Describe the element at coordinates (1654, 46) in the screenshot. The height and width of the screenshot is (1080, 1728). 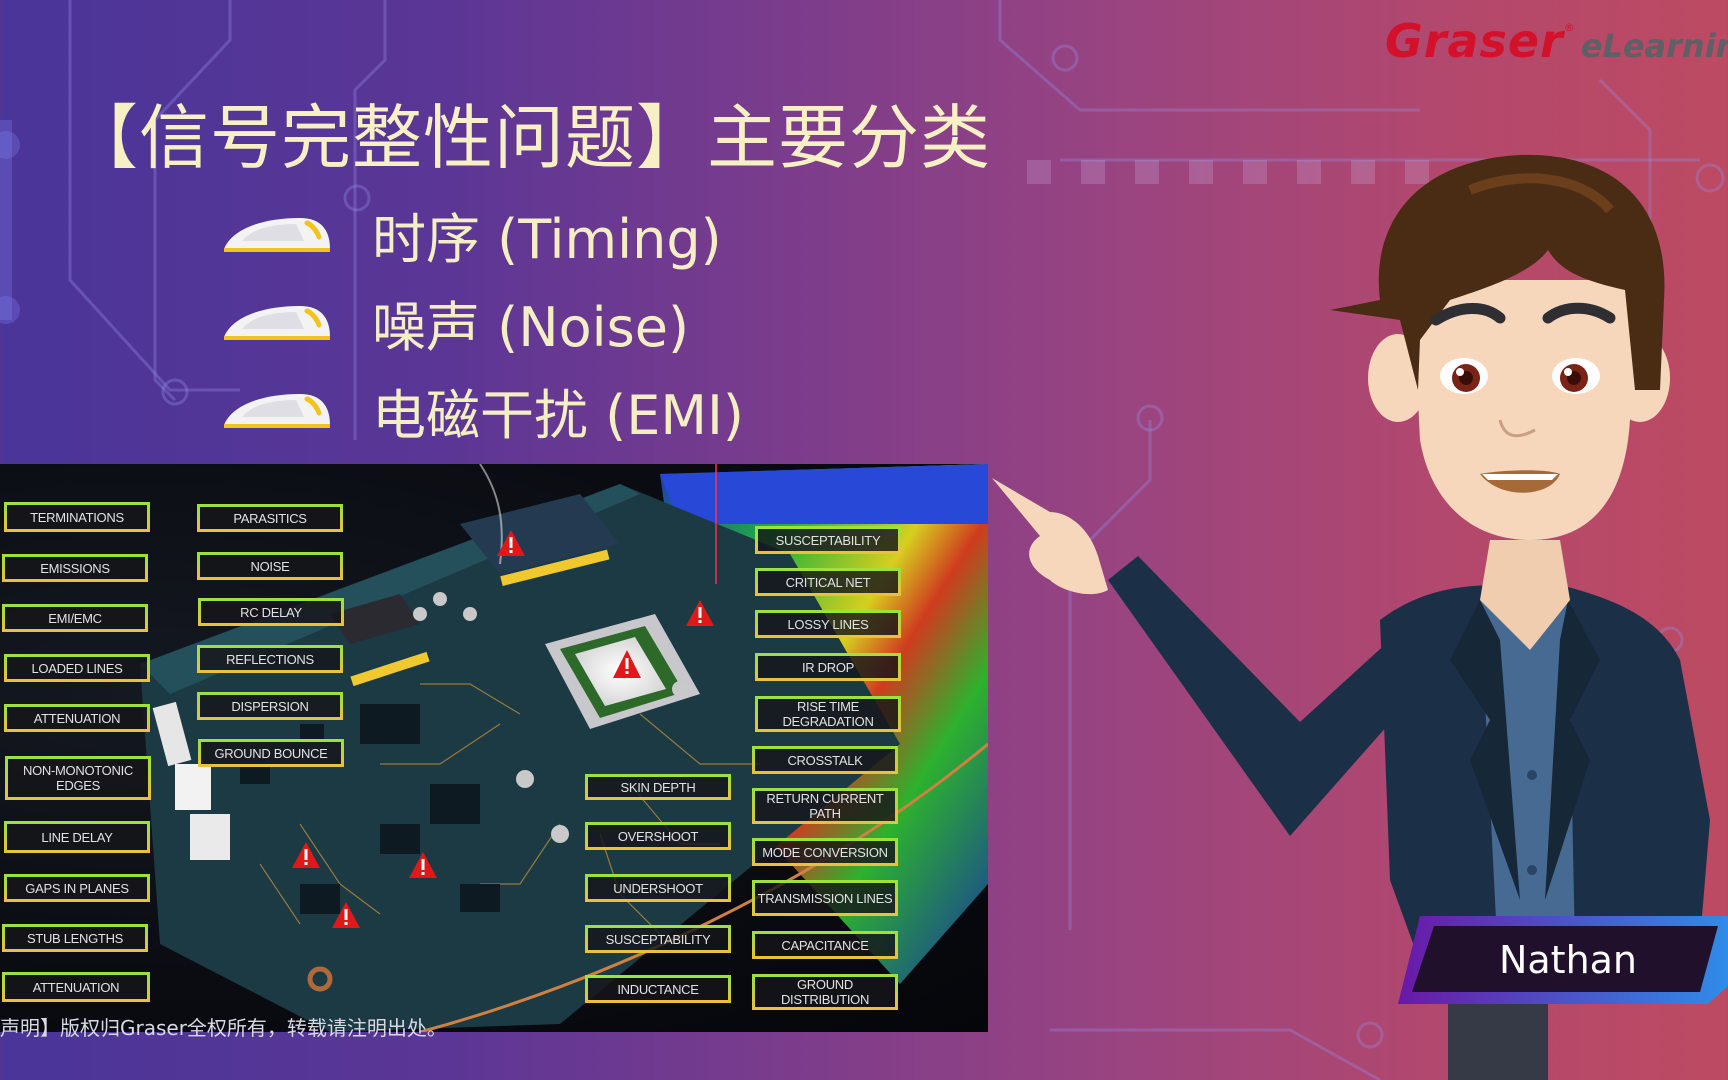
I see `logo-suffix: eLearnin` at that location.